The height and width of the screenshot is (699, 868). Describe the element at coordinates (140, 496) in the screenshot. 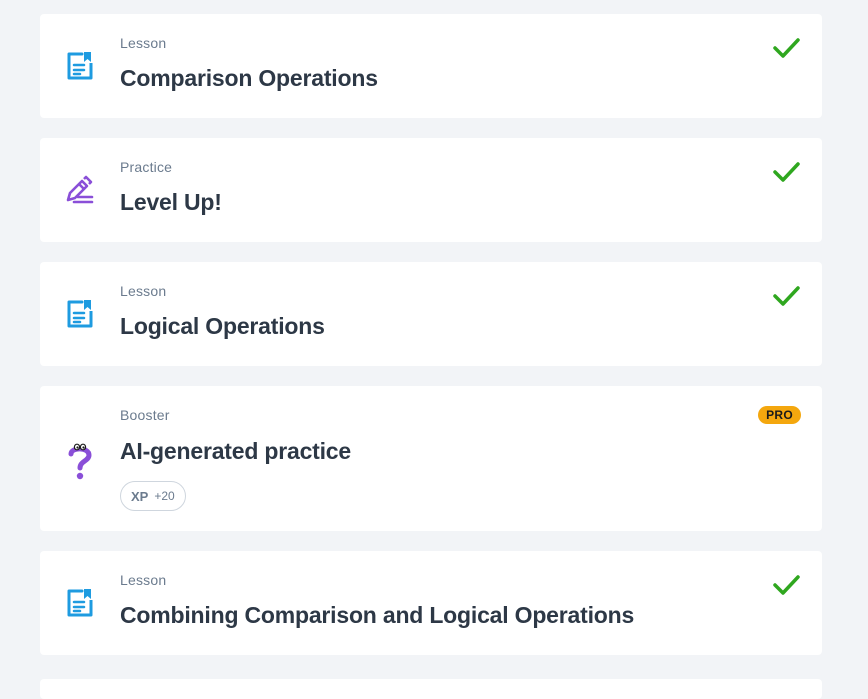

I see `xp-label: XP` at that location.